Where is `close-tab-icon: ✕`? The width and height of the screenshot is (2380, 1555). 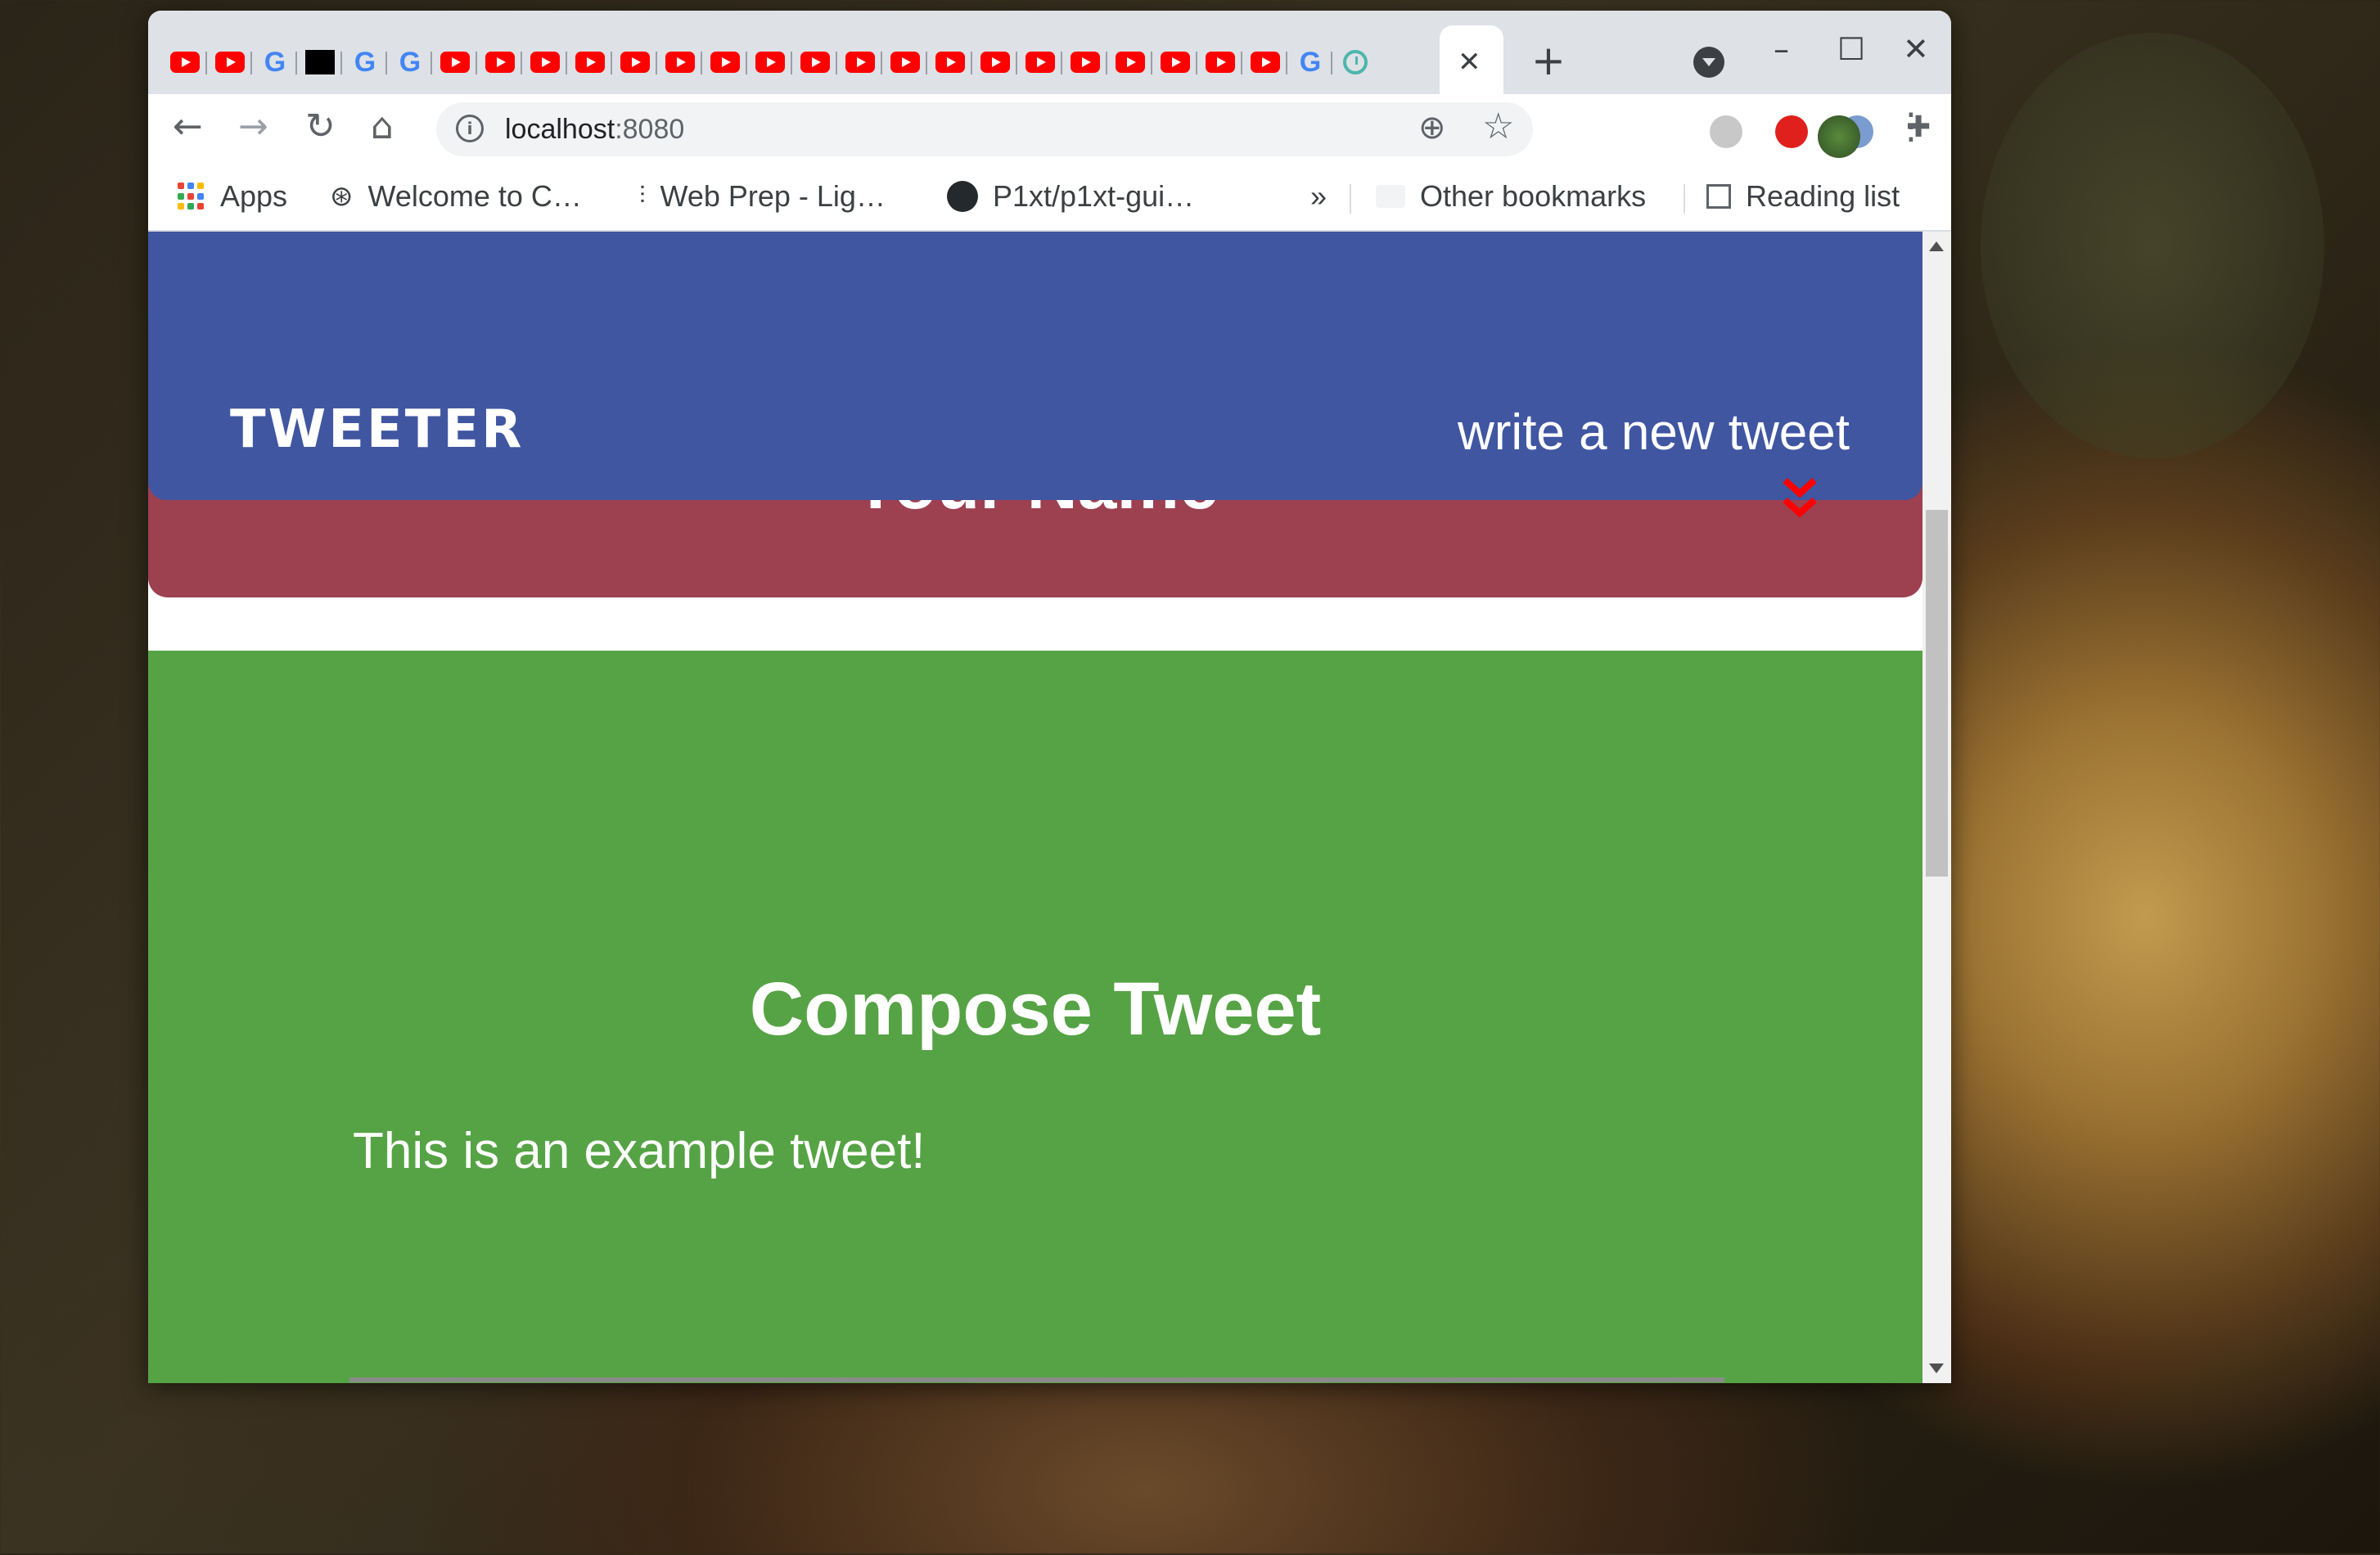
close-tab-icon: ✕ is located at coordinates (1470, 62).